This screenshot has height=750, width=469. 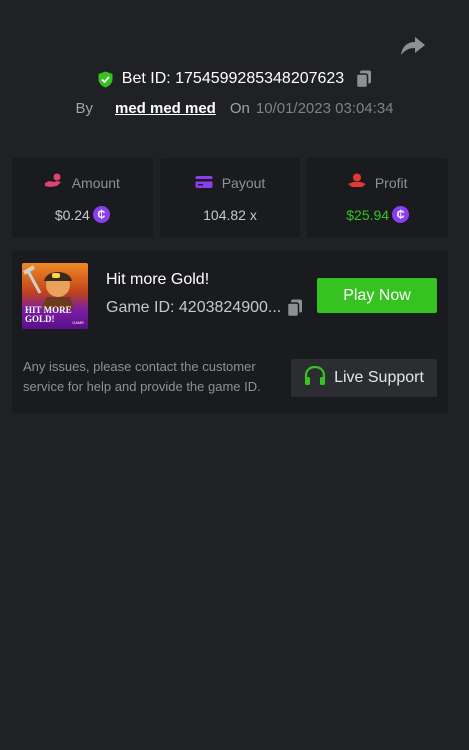 I want to click on by-label: By, so click(x=84, y=108).